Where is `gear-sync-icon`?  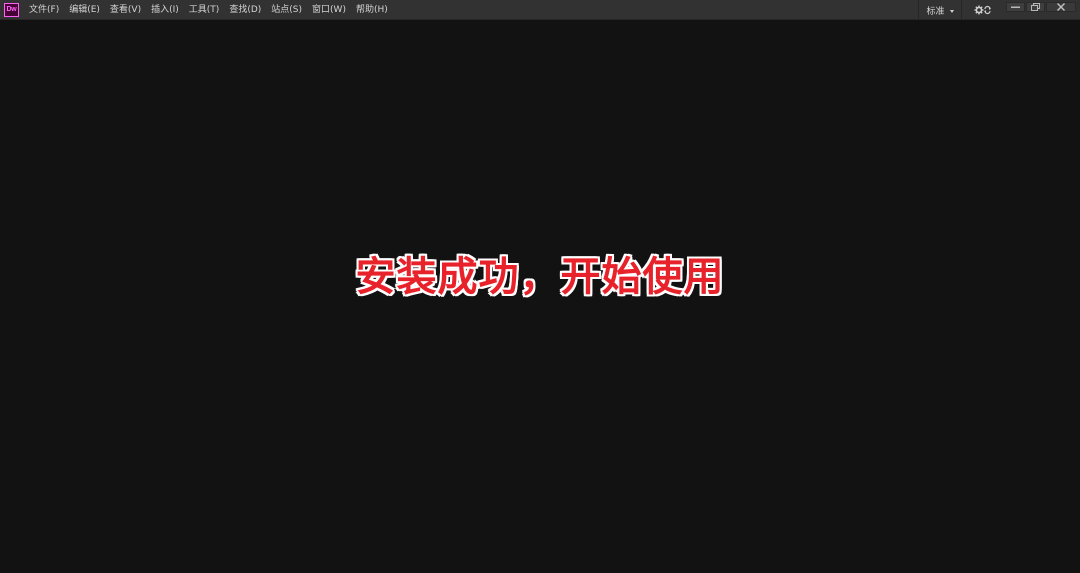
gear-sync-icon is located at coordinates (982, 10).